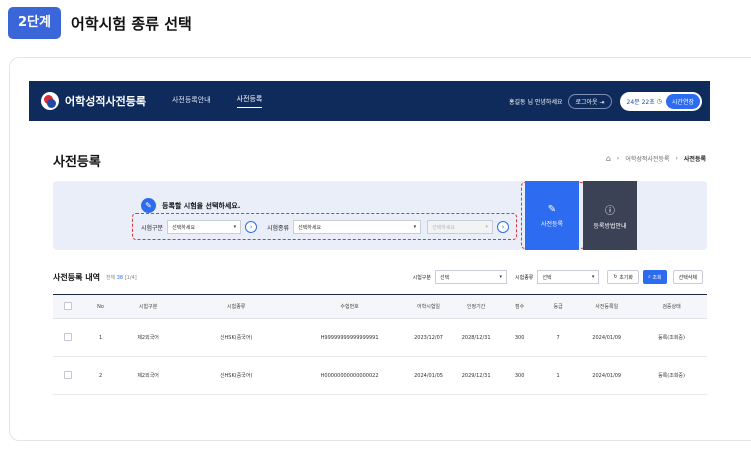 The image size is (751, 451). What do you see at coordinates (655, 277) in the screenshot?
I see `search-button: ⌕ 조회` at bounding box center [655, 277].